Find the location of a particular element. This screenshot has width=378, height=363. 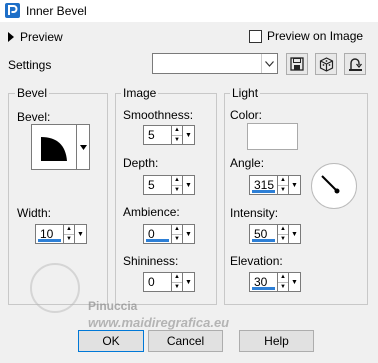

intensity-level-bar is located at coordinates (263, 240).